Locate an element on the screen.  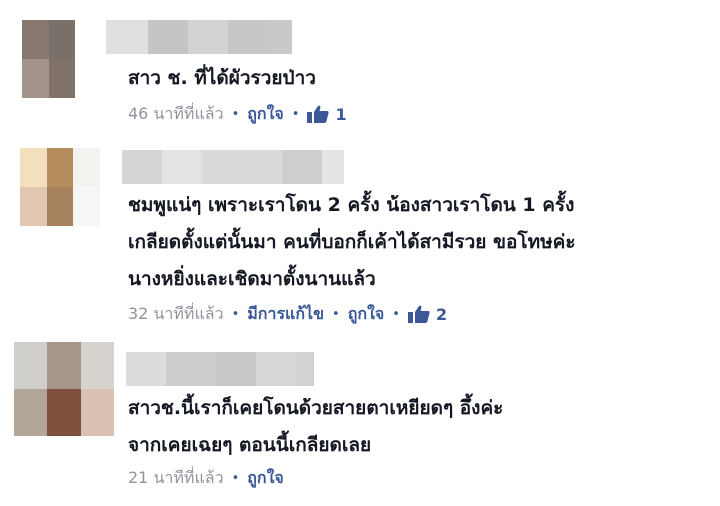
comment-text: สาว ช. ที่ได้ผัวรวยป่าว is located at coordinates (222, 78).